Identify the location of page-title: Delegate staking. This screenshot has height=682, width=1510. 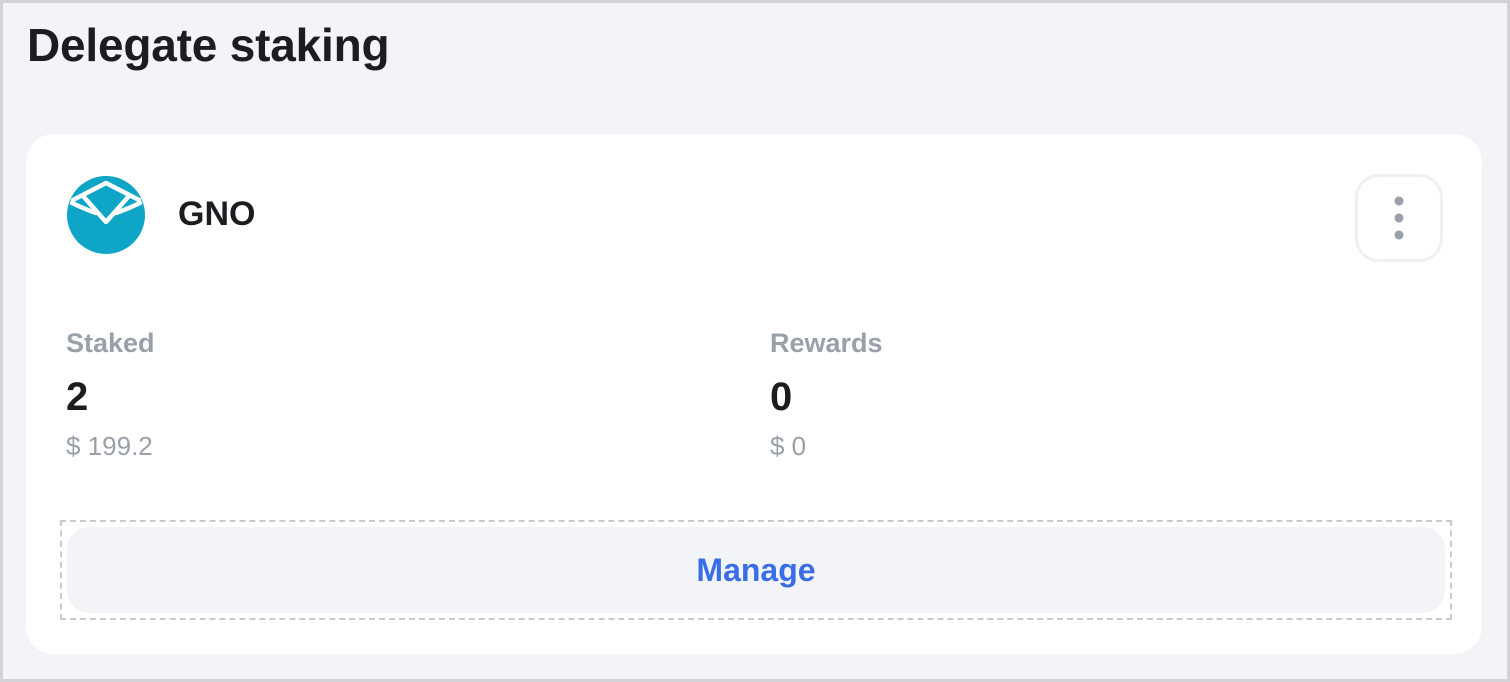
(208, 45).